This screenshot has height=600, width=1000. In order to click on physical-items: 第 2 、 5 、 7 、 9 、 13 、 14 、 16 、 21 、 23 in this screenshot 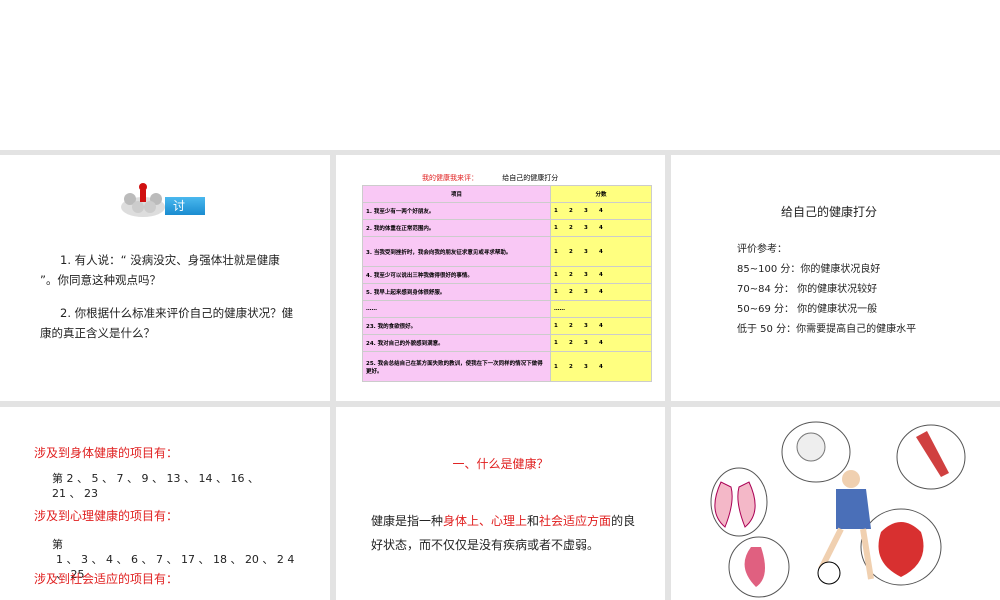, I will do `click(155, 486)`.